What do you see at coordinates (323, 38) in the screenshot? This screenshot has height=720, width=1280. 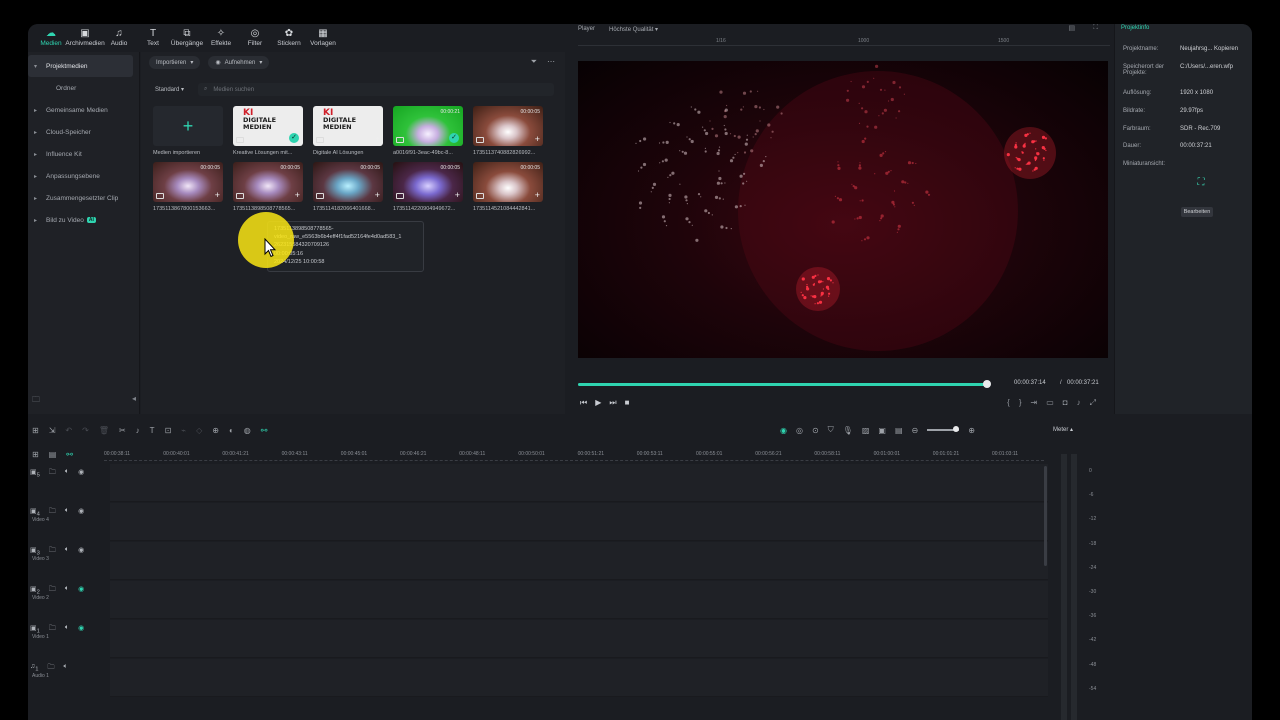 I see `toolbar-tab-vorlagen: ▦ Vorlagen` at bounding box center [323, 38].